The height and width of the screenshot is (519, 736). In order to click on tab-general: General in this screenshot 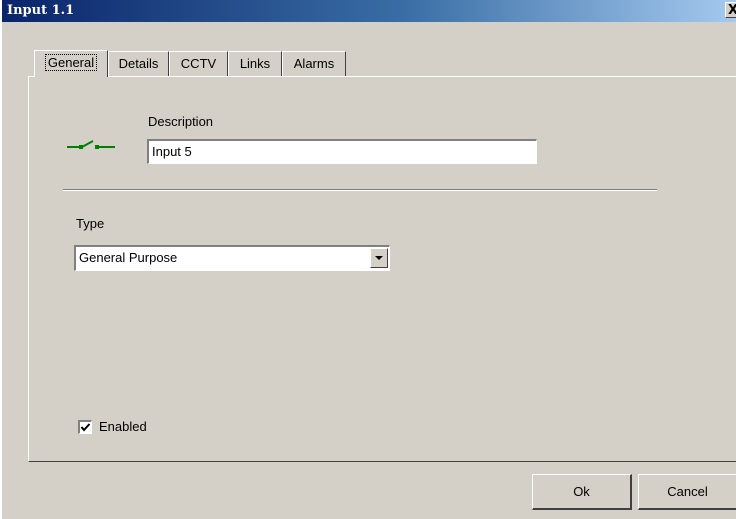, I will do `click(71, 63)`.